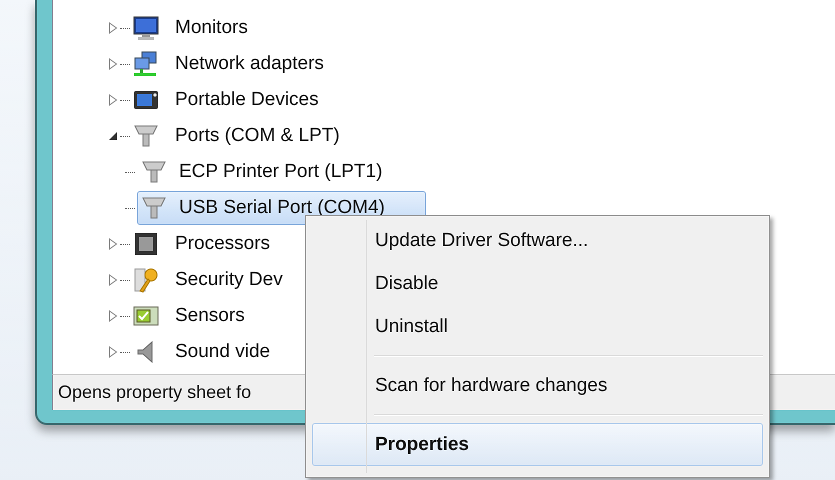  What do you see at coordinates (211, 28) in the screenshot?
I see `tree-item: Monitors` at bounding box center [211, 28].